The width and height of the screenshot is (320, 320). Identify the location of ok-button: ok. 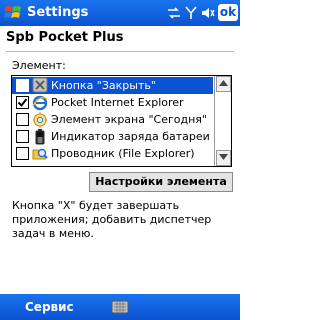
(228, 12).